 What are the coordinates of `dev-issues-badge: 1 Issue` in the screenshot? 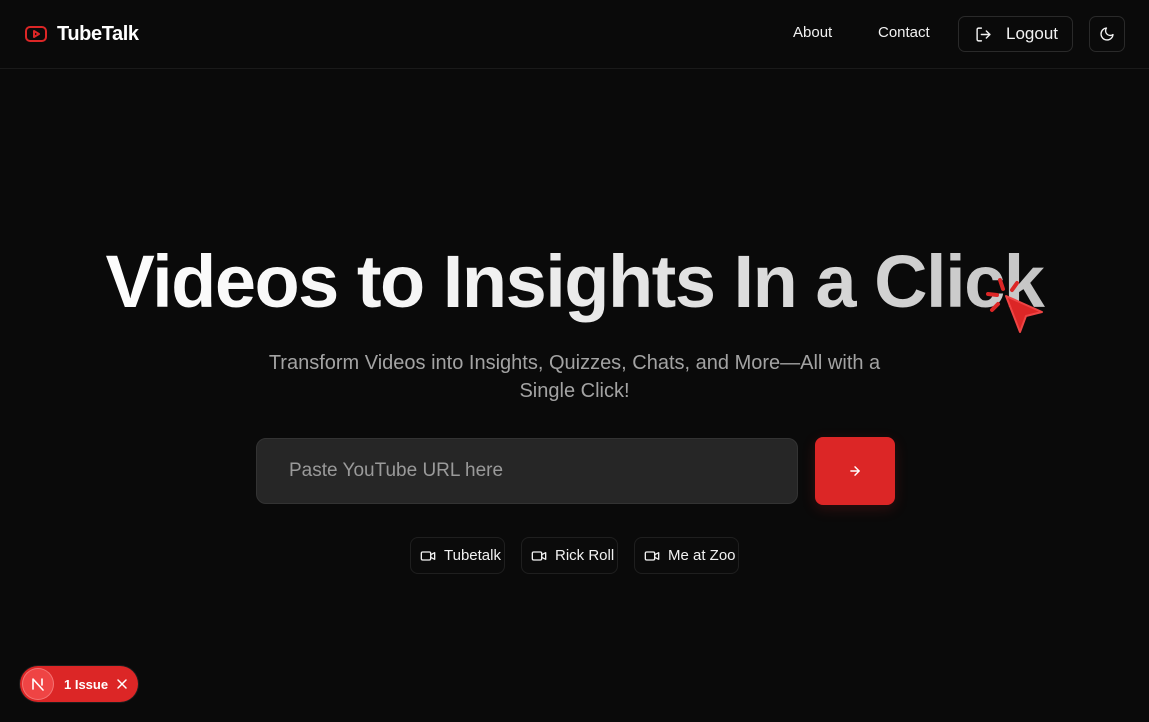 It's located at (79, 684).